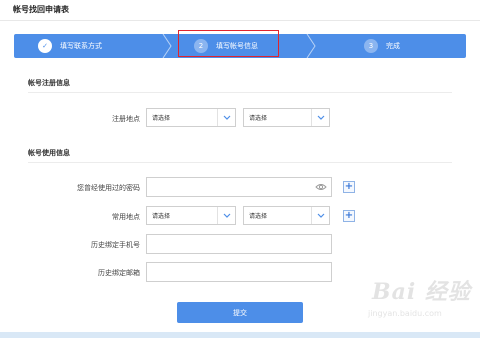 This screenshot has width=480, height=338. Describe the element at coordinates (49, 83) in the screenshot. I see `section-register-title: 帐号注册信息` at that location.